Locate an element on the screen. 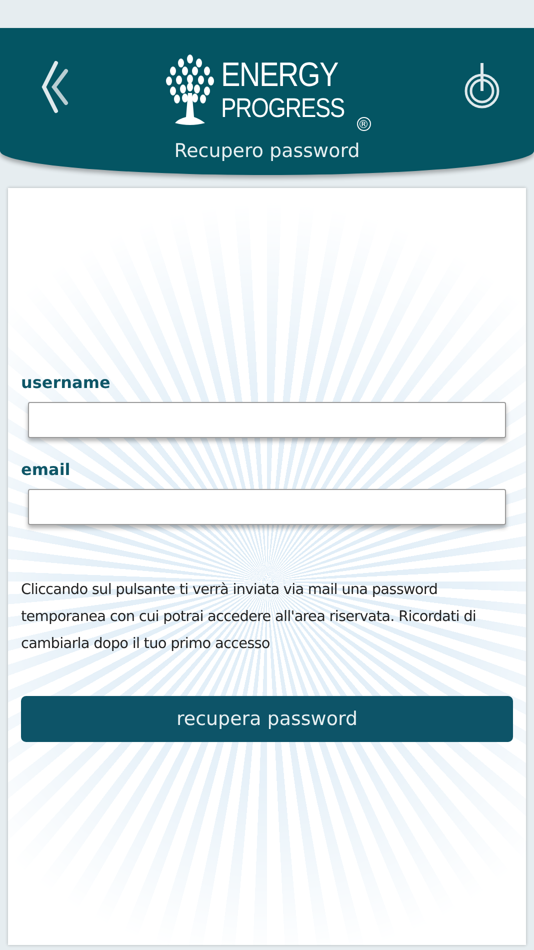 Image resolution: width=534 pixels, height=950 pixels. page-title: Recupero password is located at coordinates (267, 151).